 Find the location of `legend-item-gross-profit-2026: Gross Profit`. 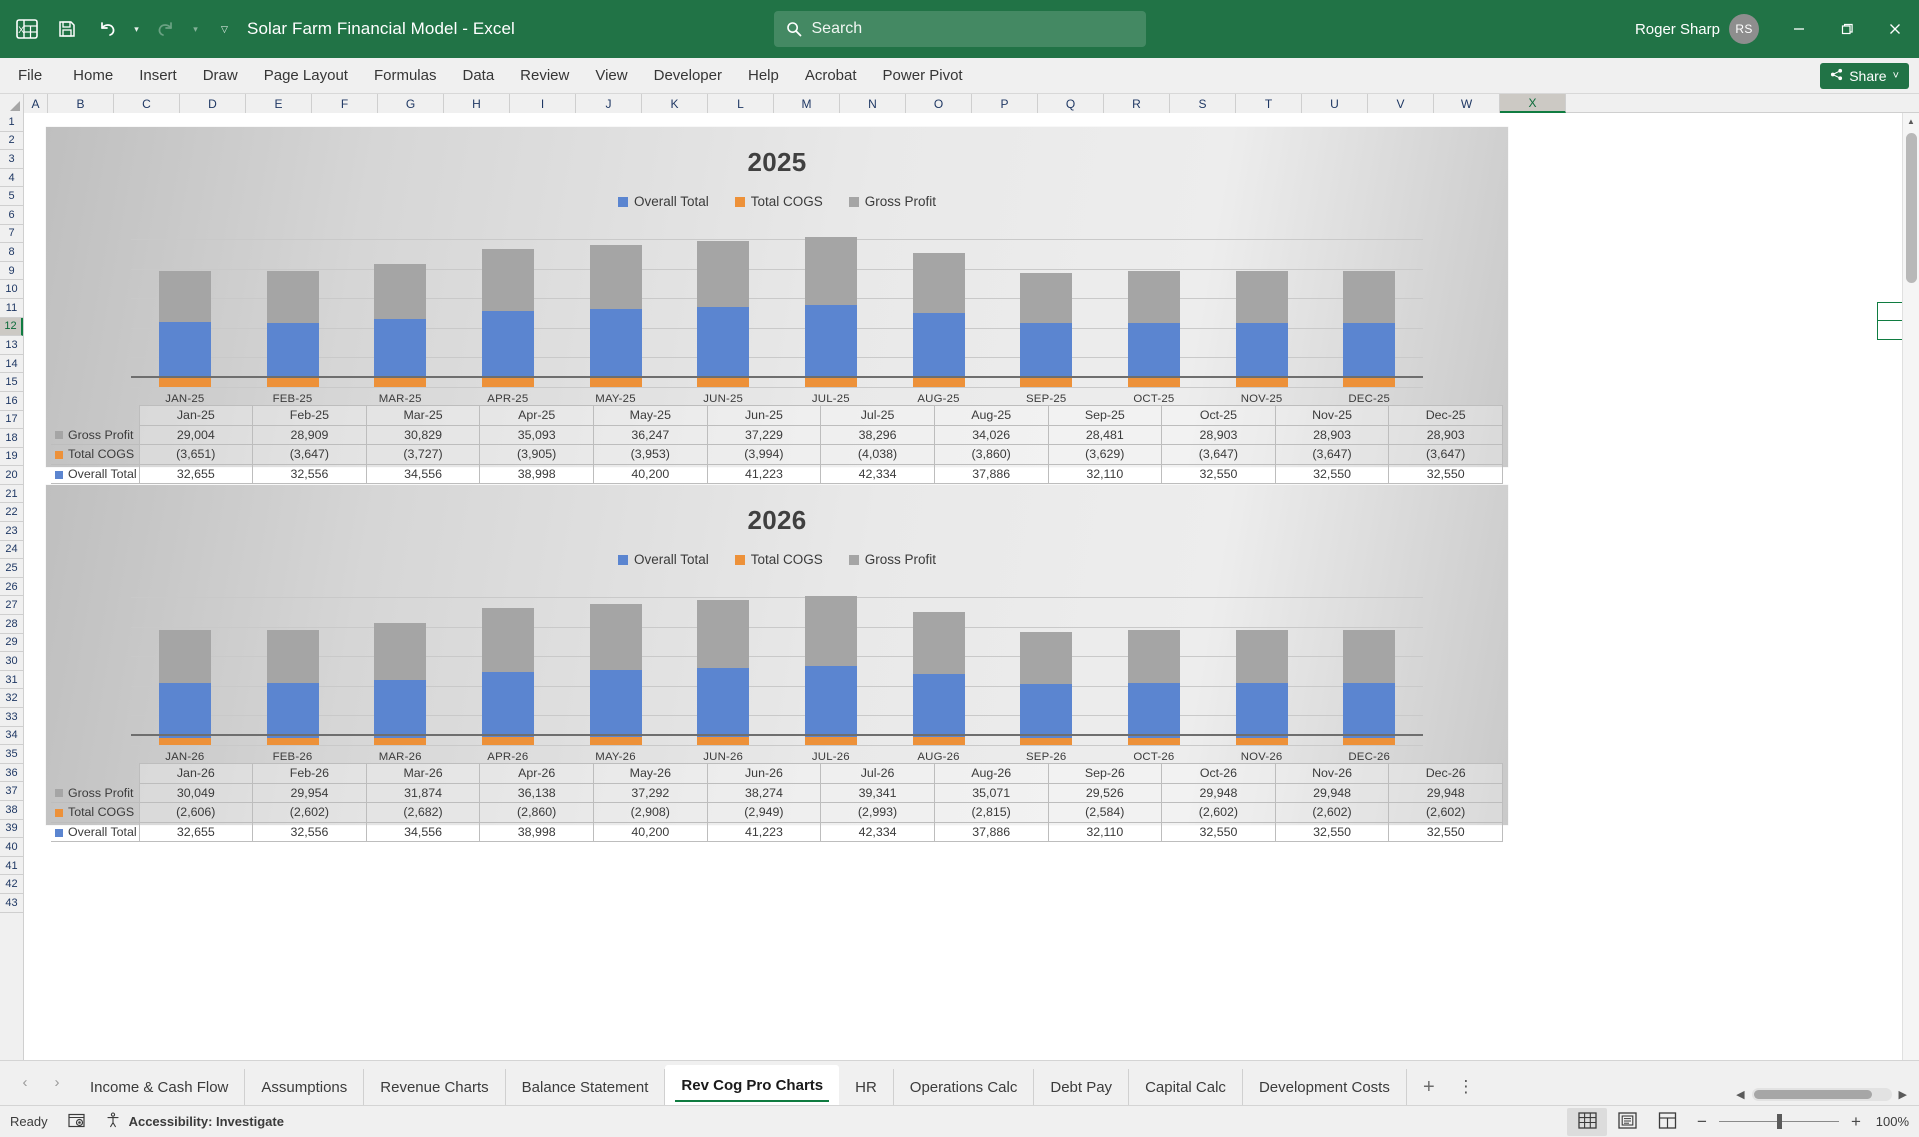

legend-item-gross-profit-2026: Gross Profit is located at coordinates (892, 559).